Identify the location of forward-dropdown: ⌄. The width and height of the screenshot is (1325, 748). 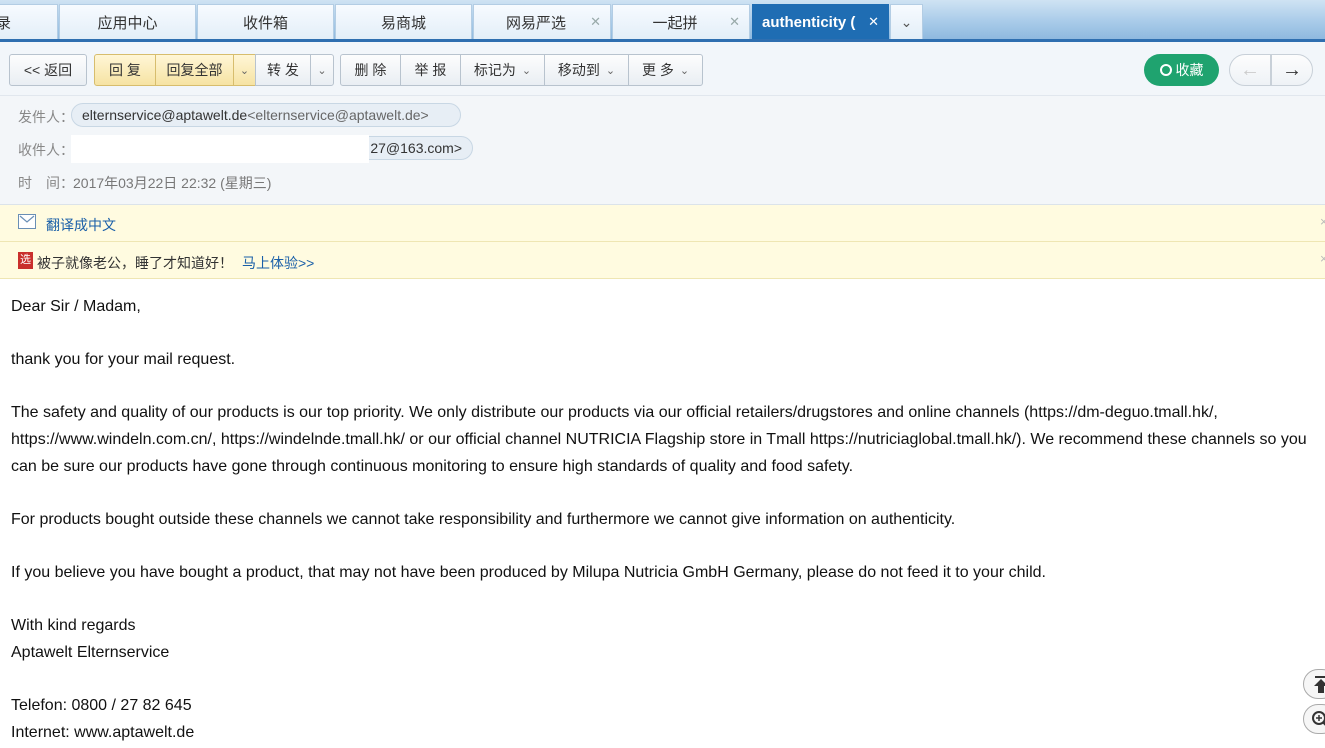
(322, 70).